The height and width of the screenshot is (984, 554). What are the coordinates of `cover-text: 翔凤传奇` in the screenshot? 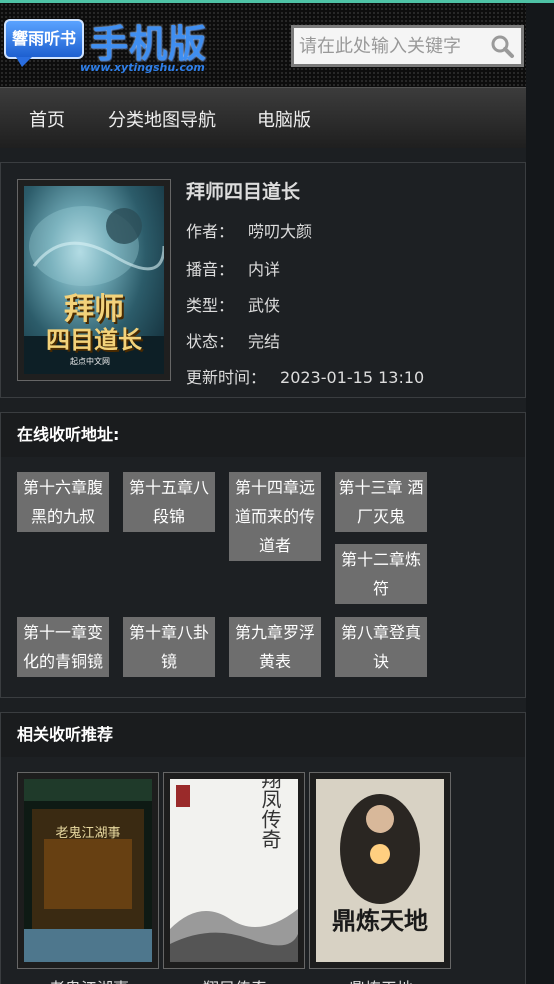 It's located at (270, 814).